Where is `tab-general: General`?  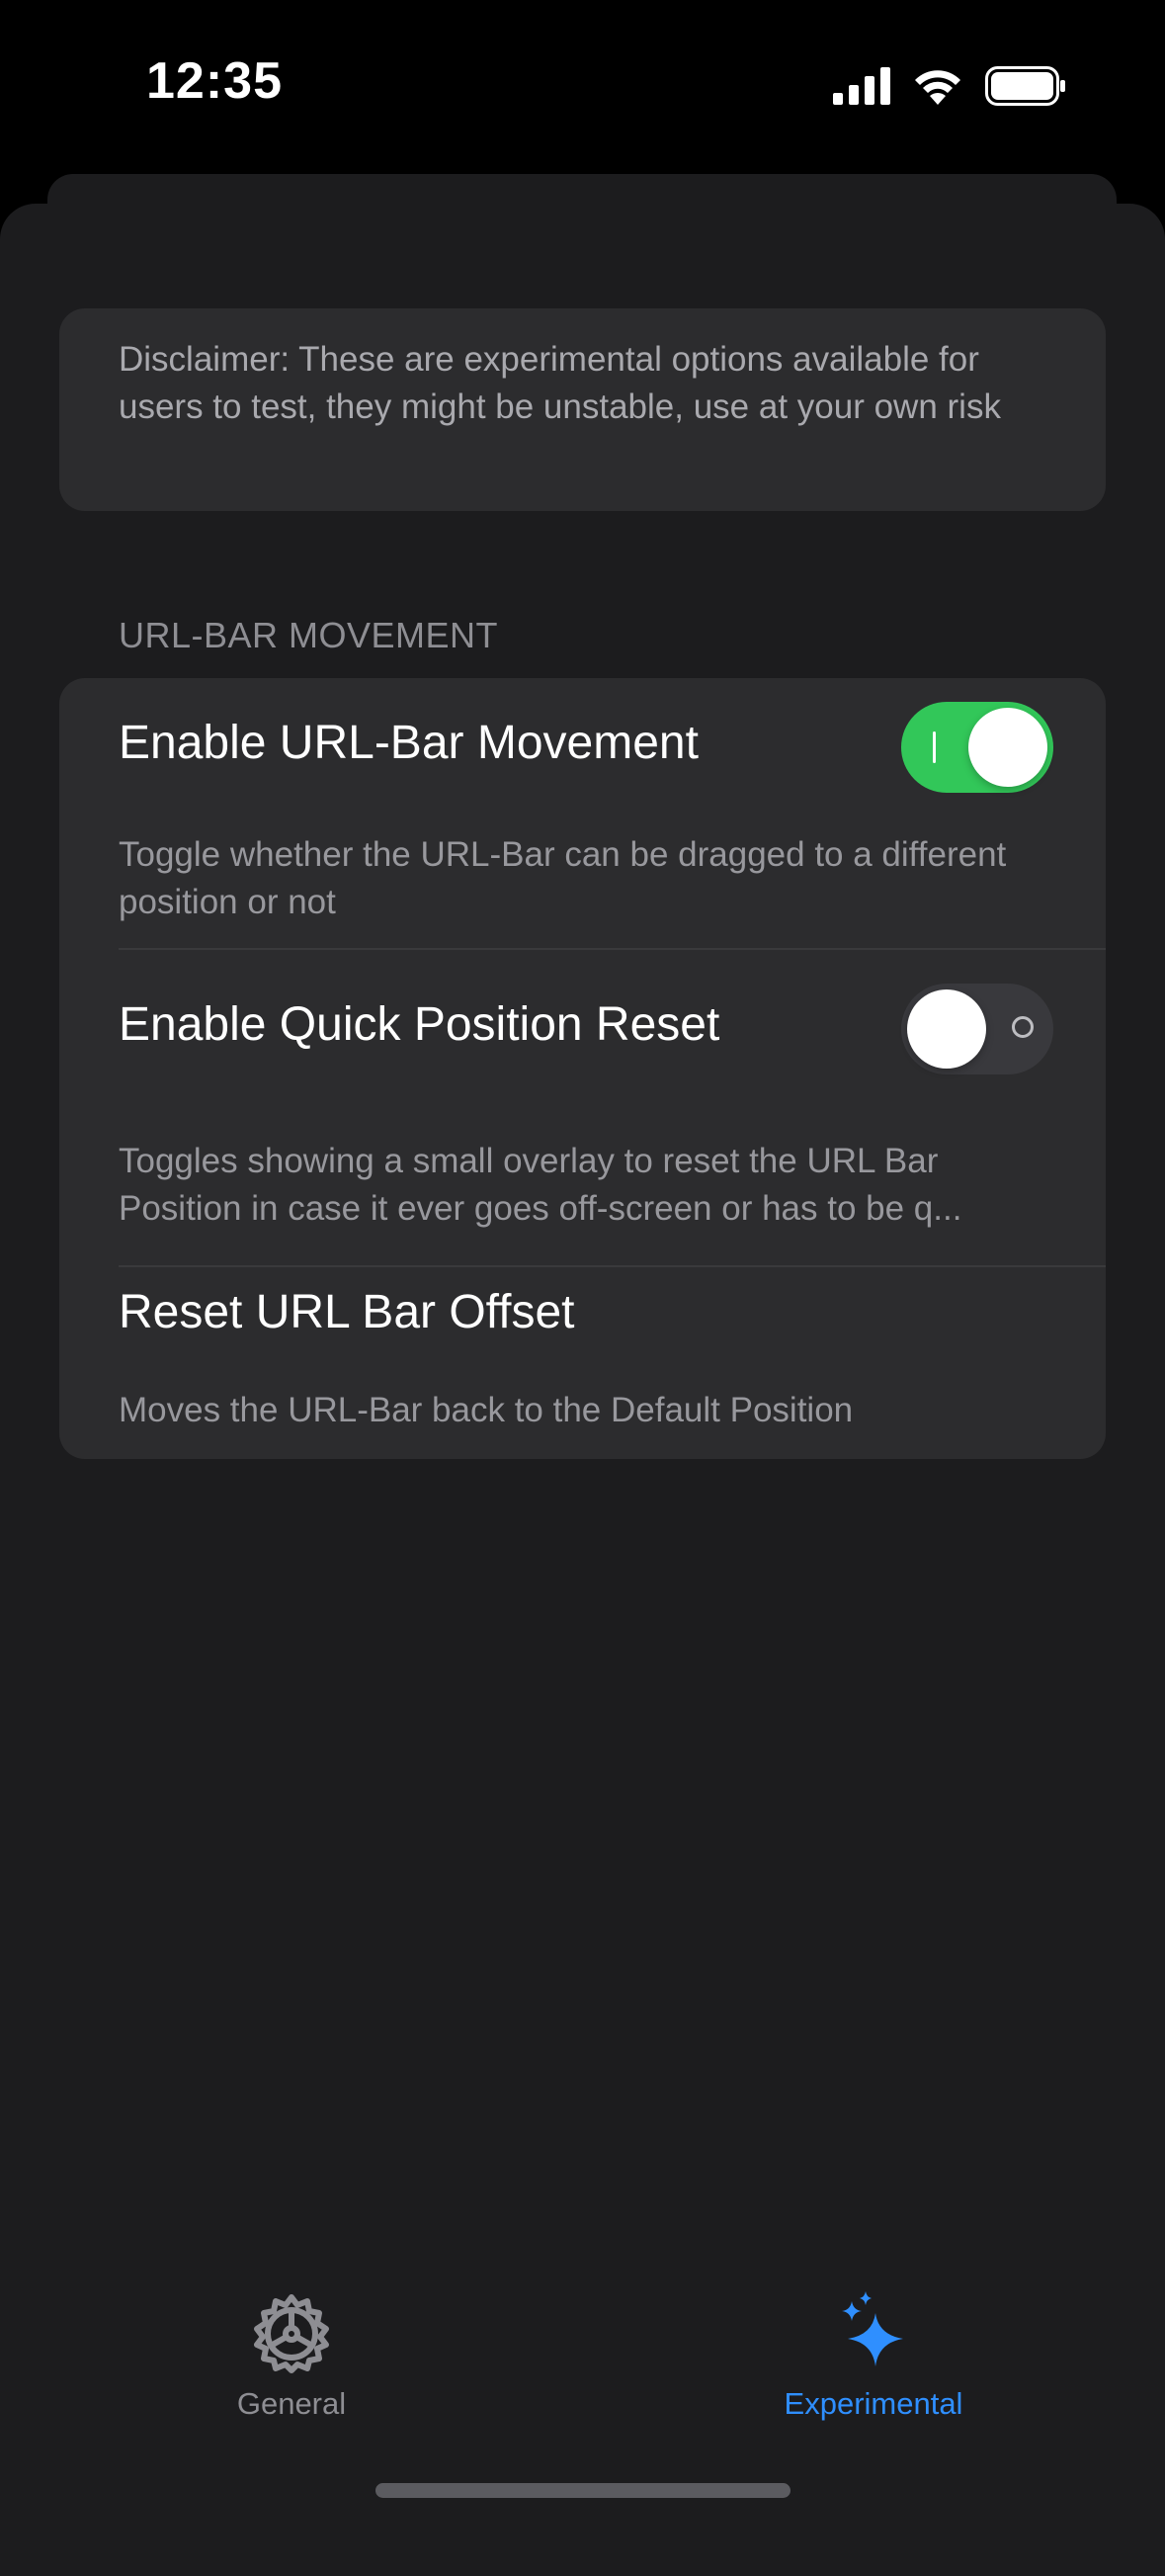 tab-general: General is located at coordinates (291, 2360).